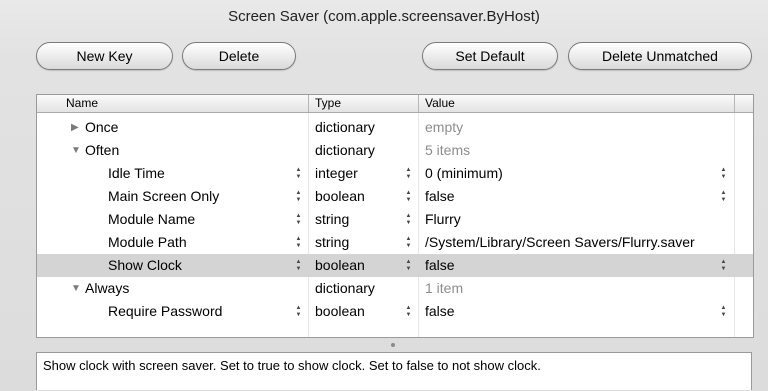 The height and width of the screenshot is (391, 768). I want to click on row-name: Require Password, so click(165, 311).